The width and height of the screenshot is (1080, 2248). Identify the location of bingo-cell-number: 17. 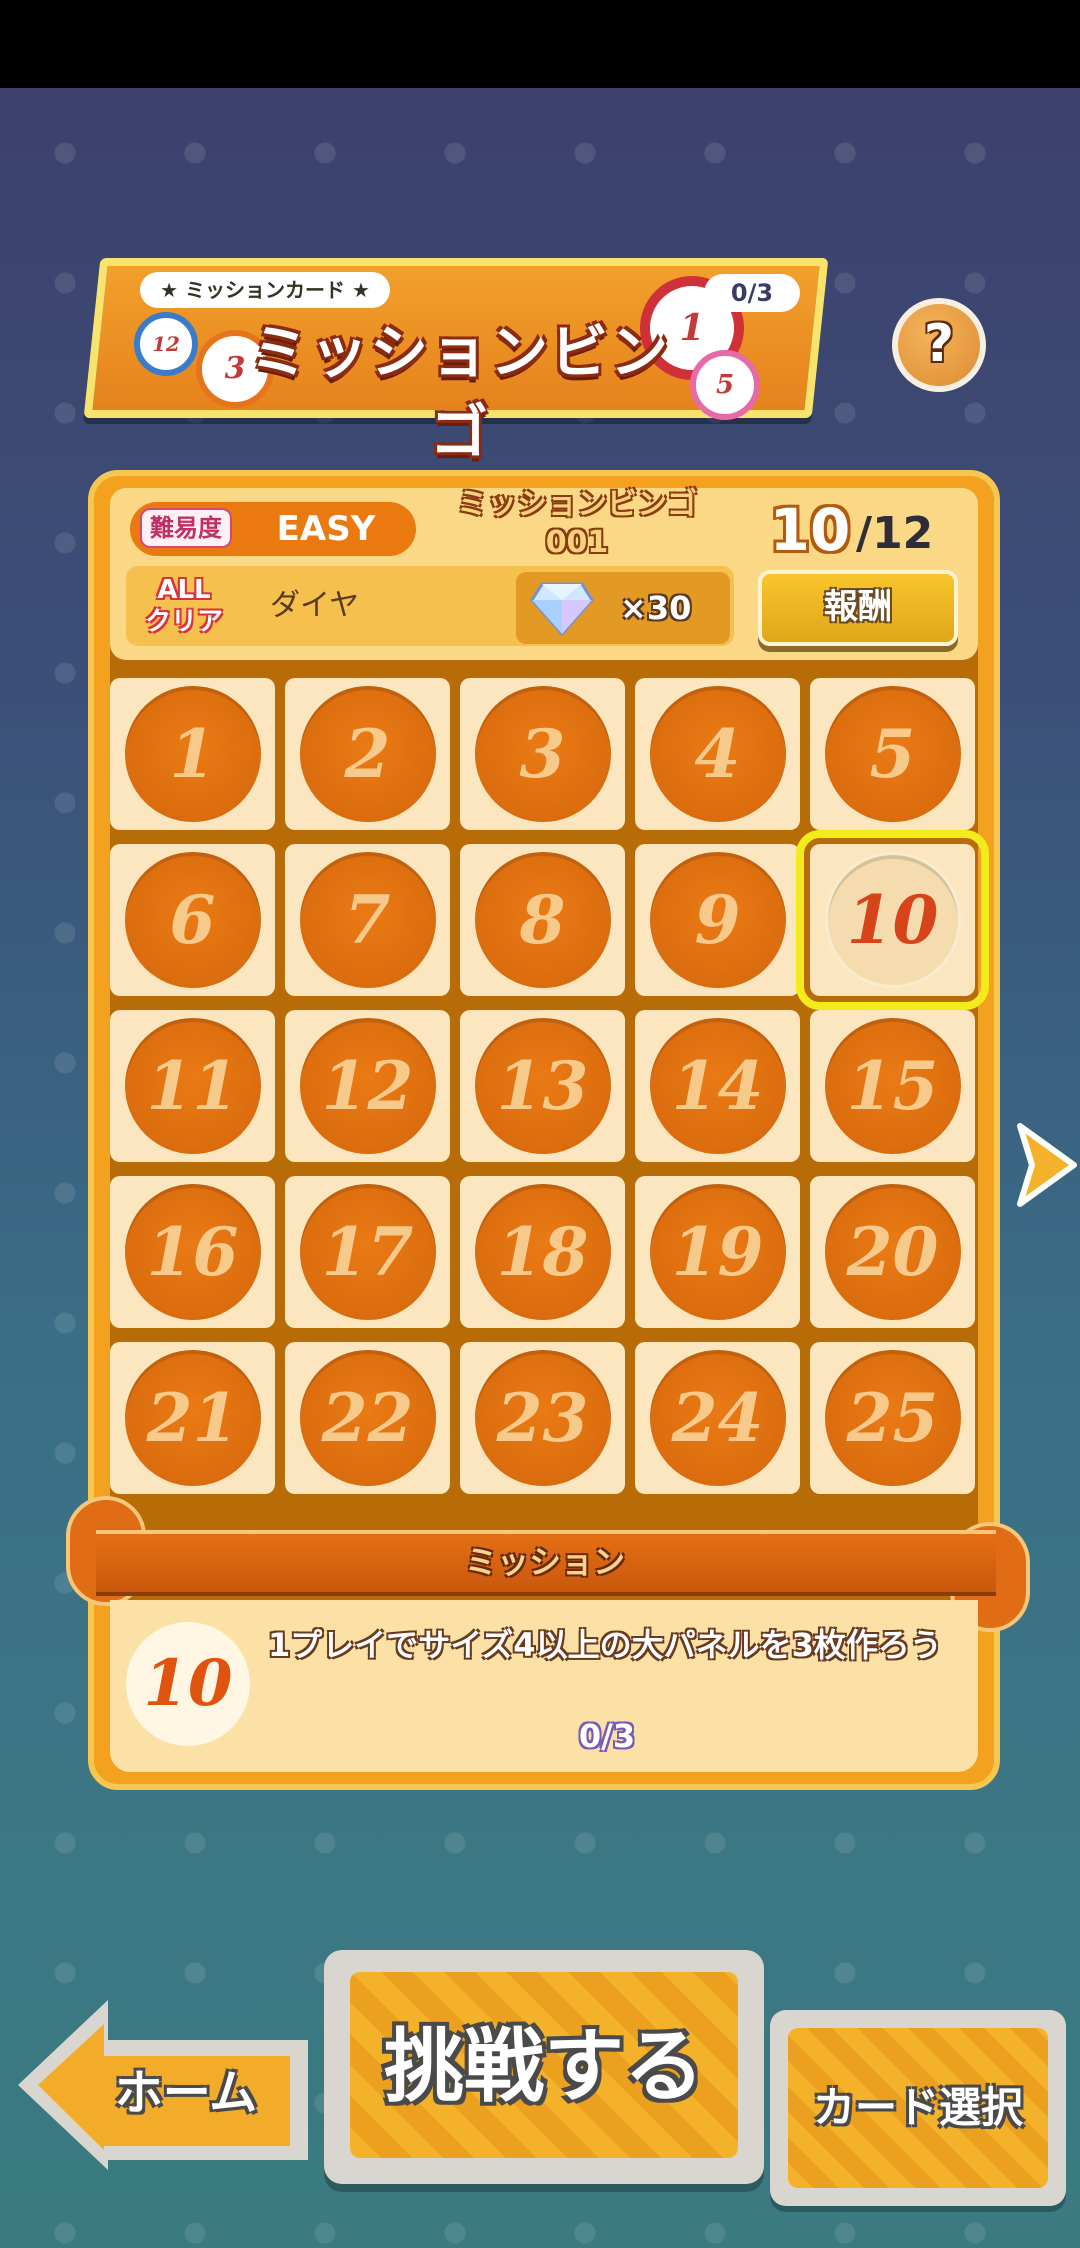
(367, 1252).